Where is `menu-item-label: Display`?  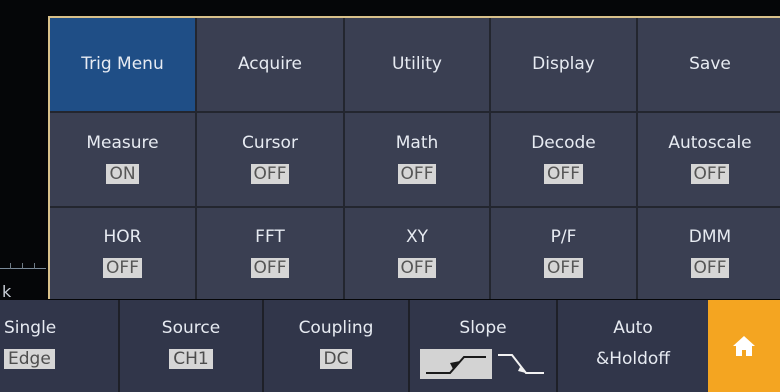 menu-item-label: Display is located at coordinates (563, 64).